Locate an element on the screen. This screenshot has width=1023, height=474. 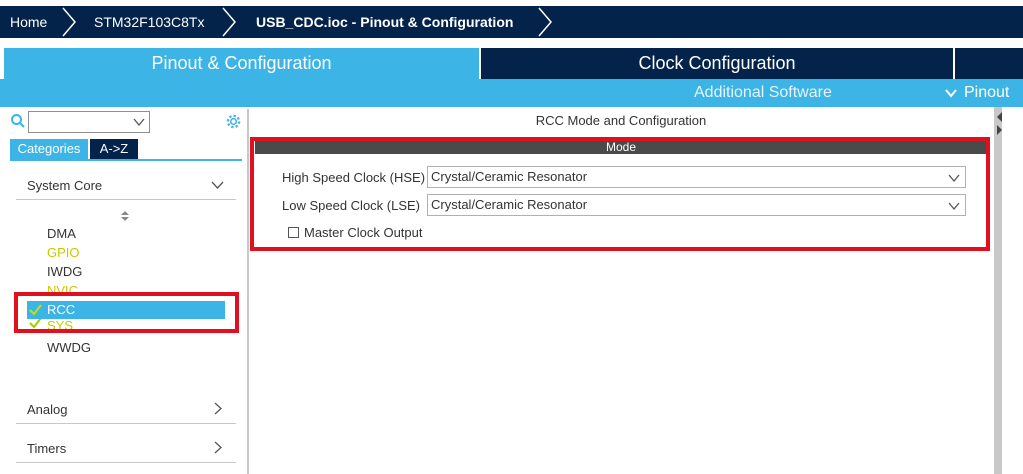
tab-extra is located at coordinates (989, 63).